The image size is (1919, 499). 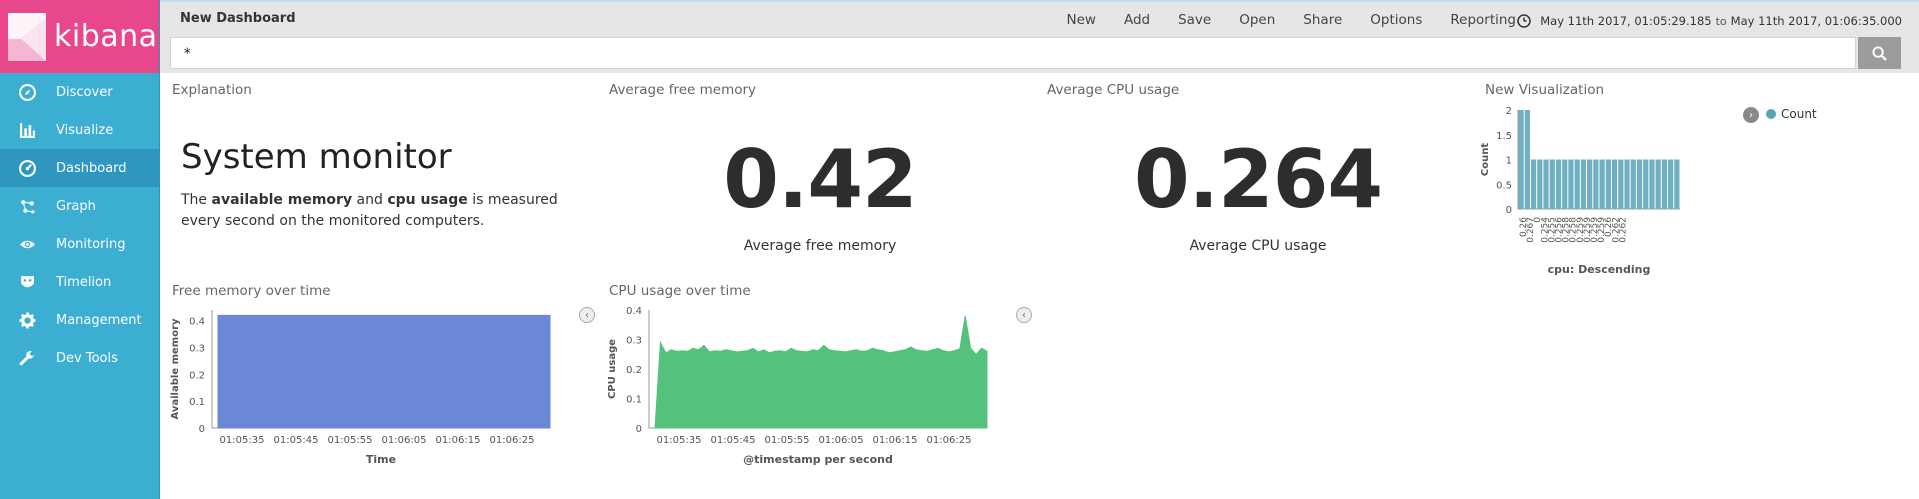 I want to click on sidebar-item-visualize: Visualize, so click(x=79, y=130).